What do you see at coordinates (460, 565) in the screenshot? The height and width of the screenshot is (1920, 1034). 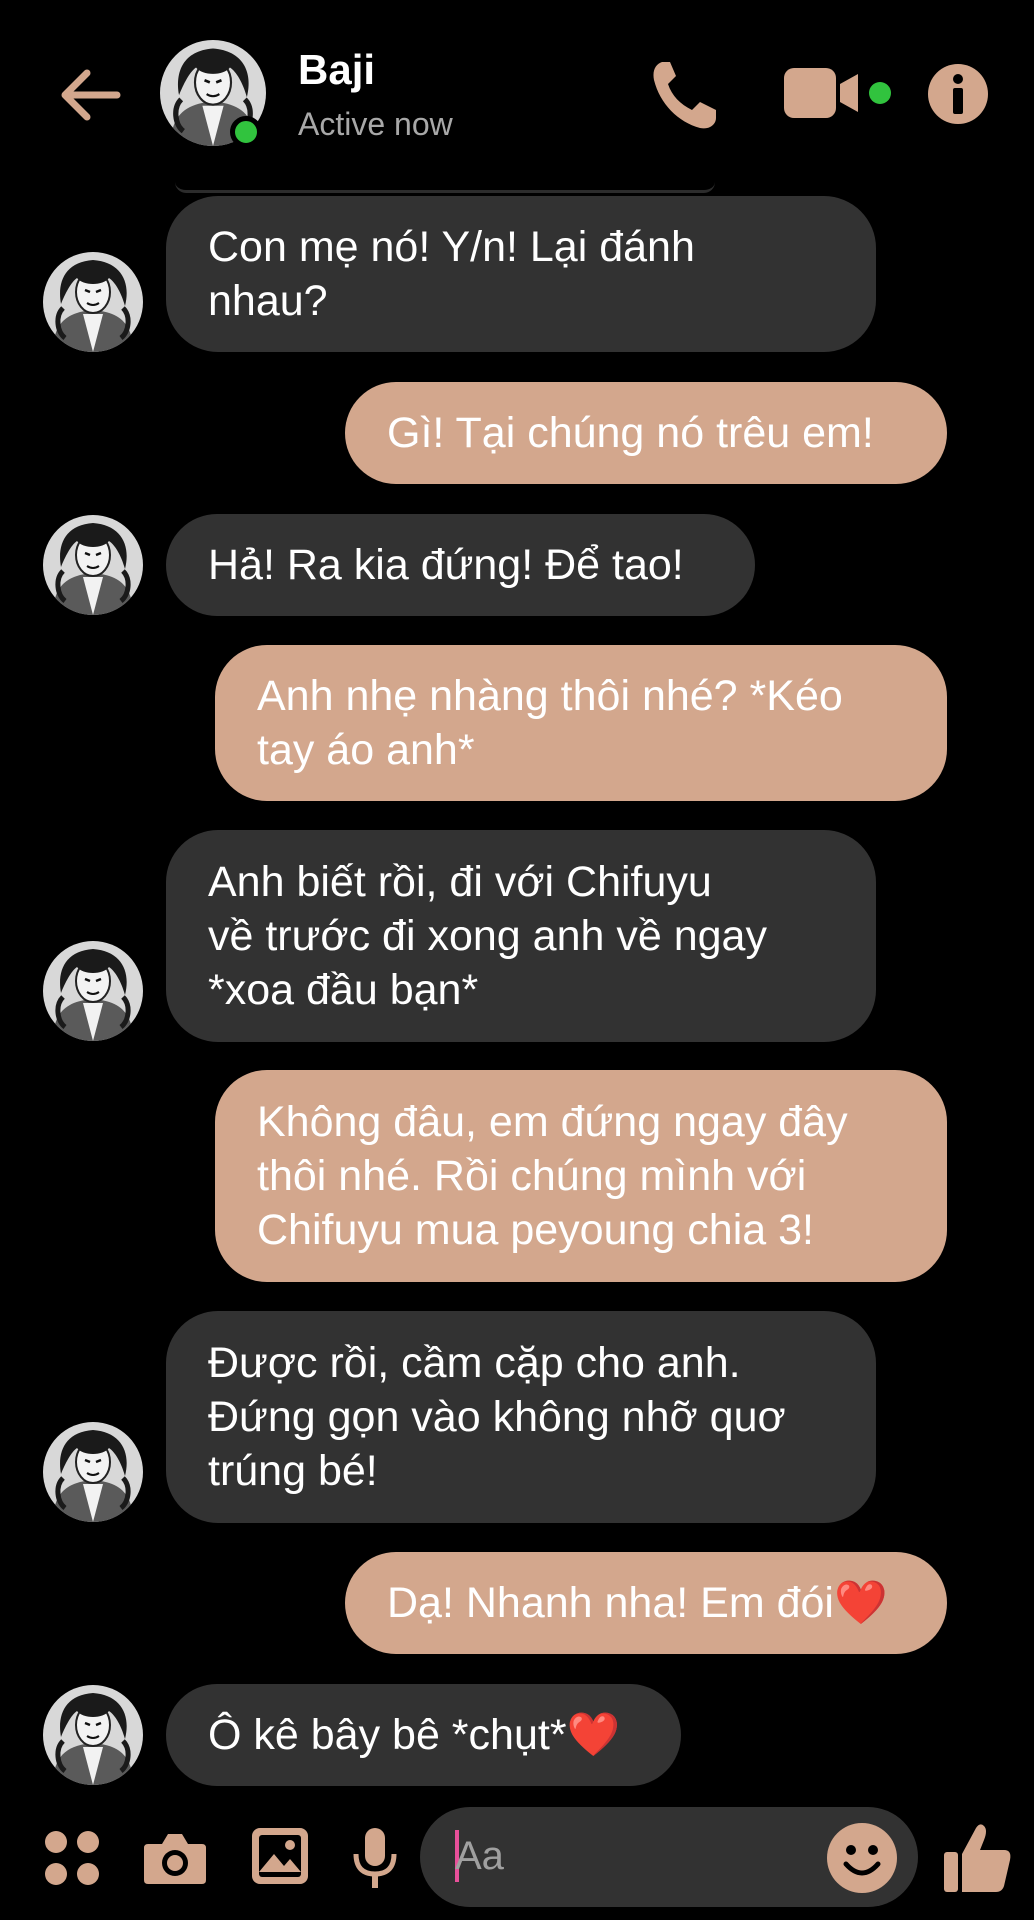 I see `received-message: Hả! Ra kia đứng! Để tao!` at bounding box center [460, 565].